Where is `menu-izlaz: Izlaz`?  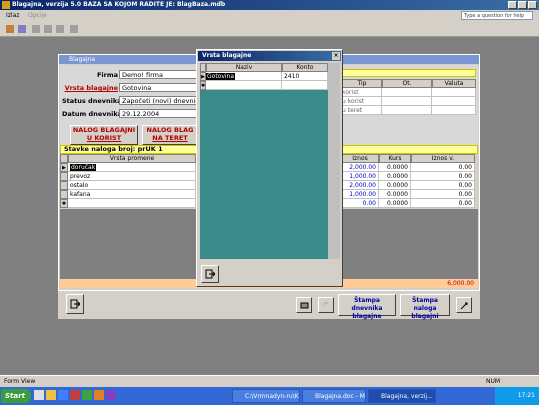 menu-izlaz: Izlaz is located at coordinates (12, 15).